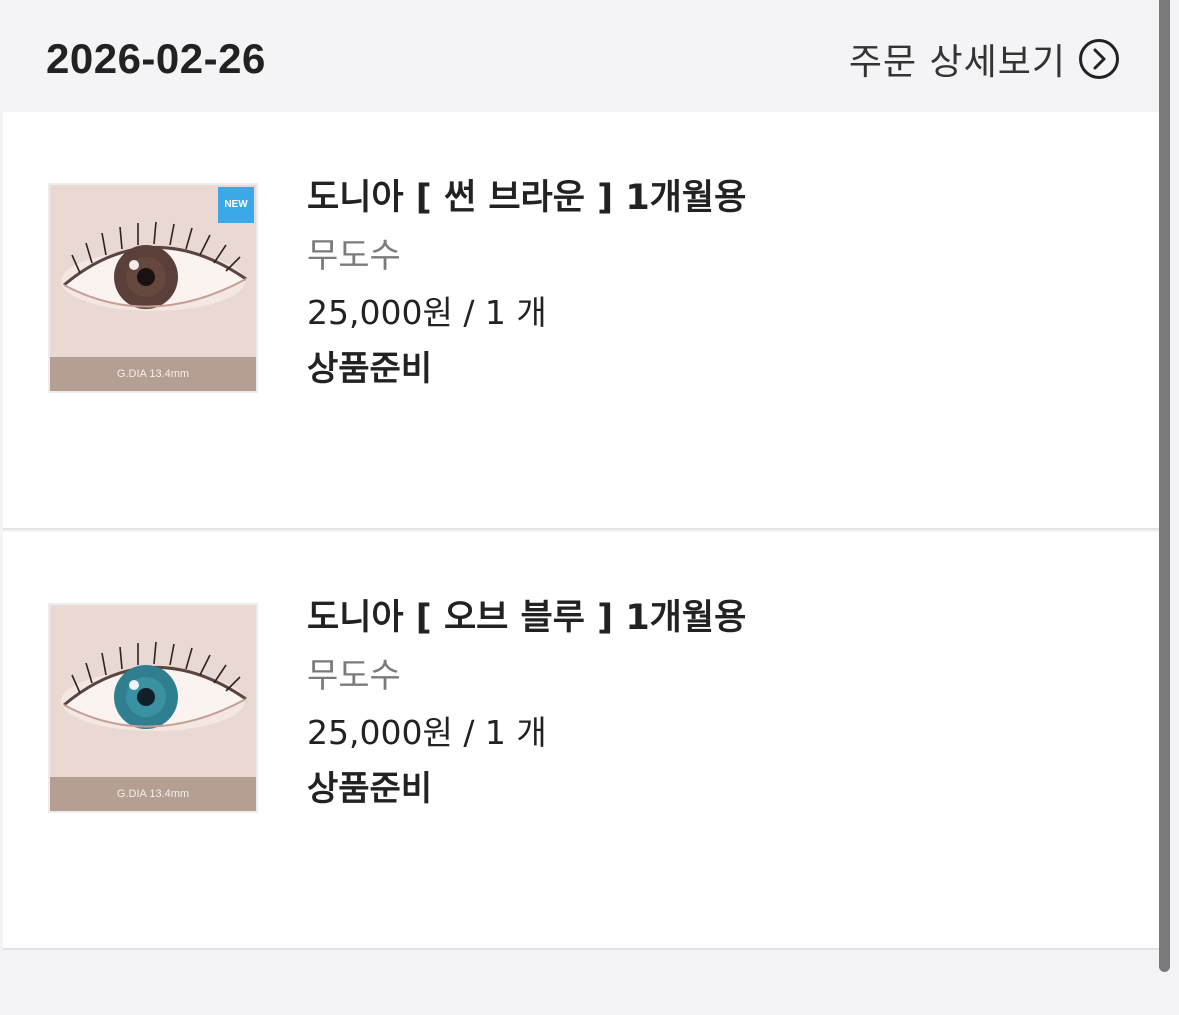  I want to click on product-thumbnail: NEW G.DIA 13.4mm, so click(153, 288).